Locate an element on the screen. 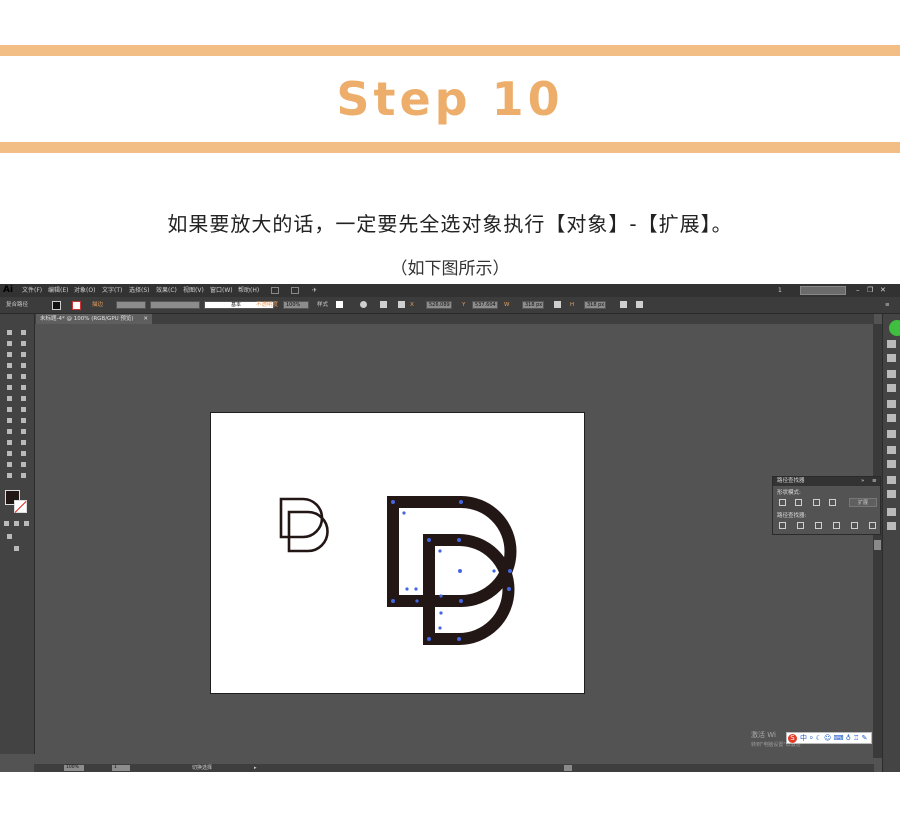 Image resolution: width=900 pixels, height=836 pixels. menu-edit: 编辑(E) is located at coordinates (58, 290).